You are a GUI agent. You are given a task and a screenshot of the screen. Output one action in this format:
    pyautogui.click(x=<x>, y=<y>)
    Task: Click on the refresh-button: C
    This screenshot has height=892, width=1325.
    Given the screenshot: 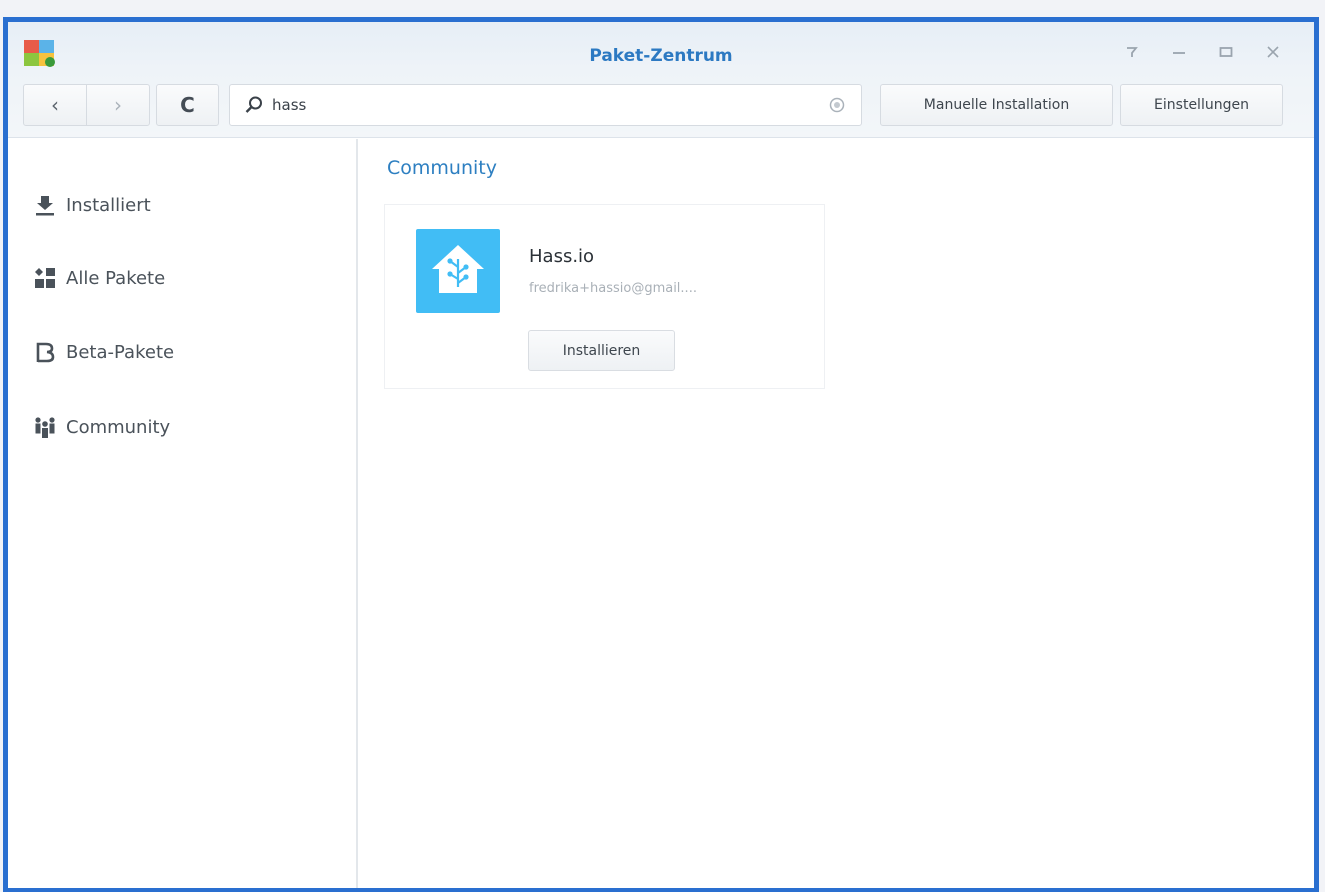 What is the action you would take?
    pyautogui.click(x=187, y=105)
    